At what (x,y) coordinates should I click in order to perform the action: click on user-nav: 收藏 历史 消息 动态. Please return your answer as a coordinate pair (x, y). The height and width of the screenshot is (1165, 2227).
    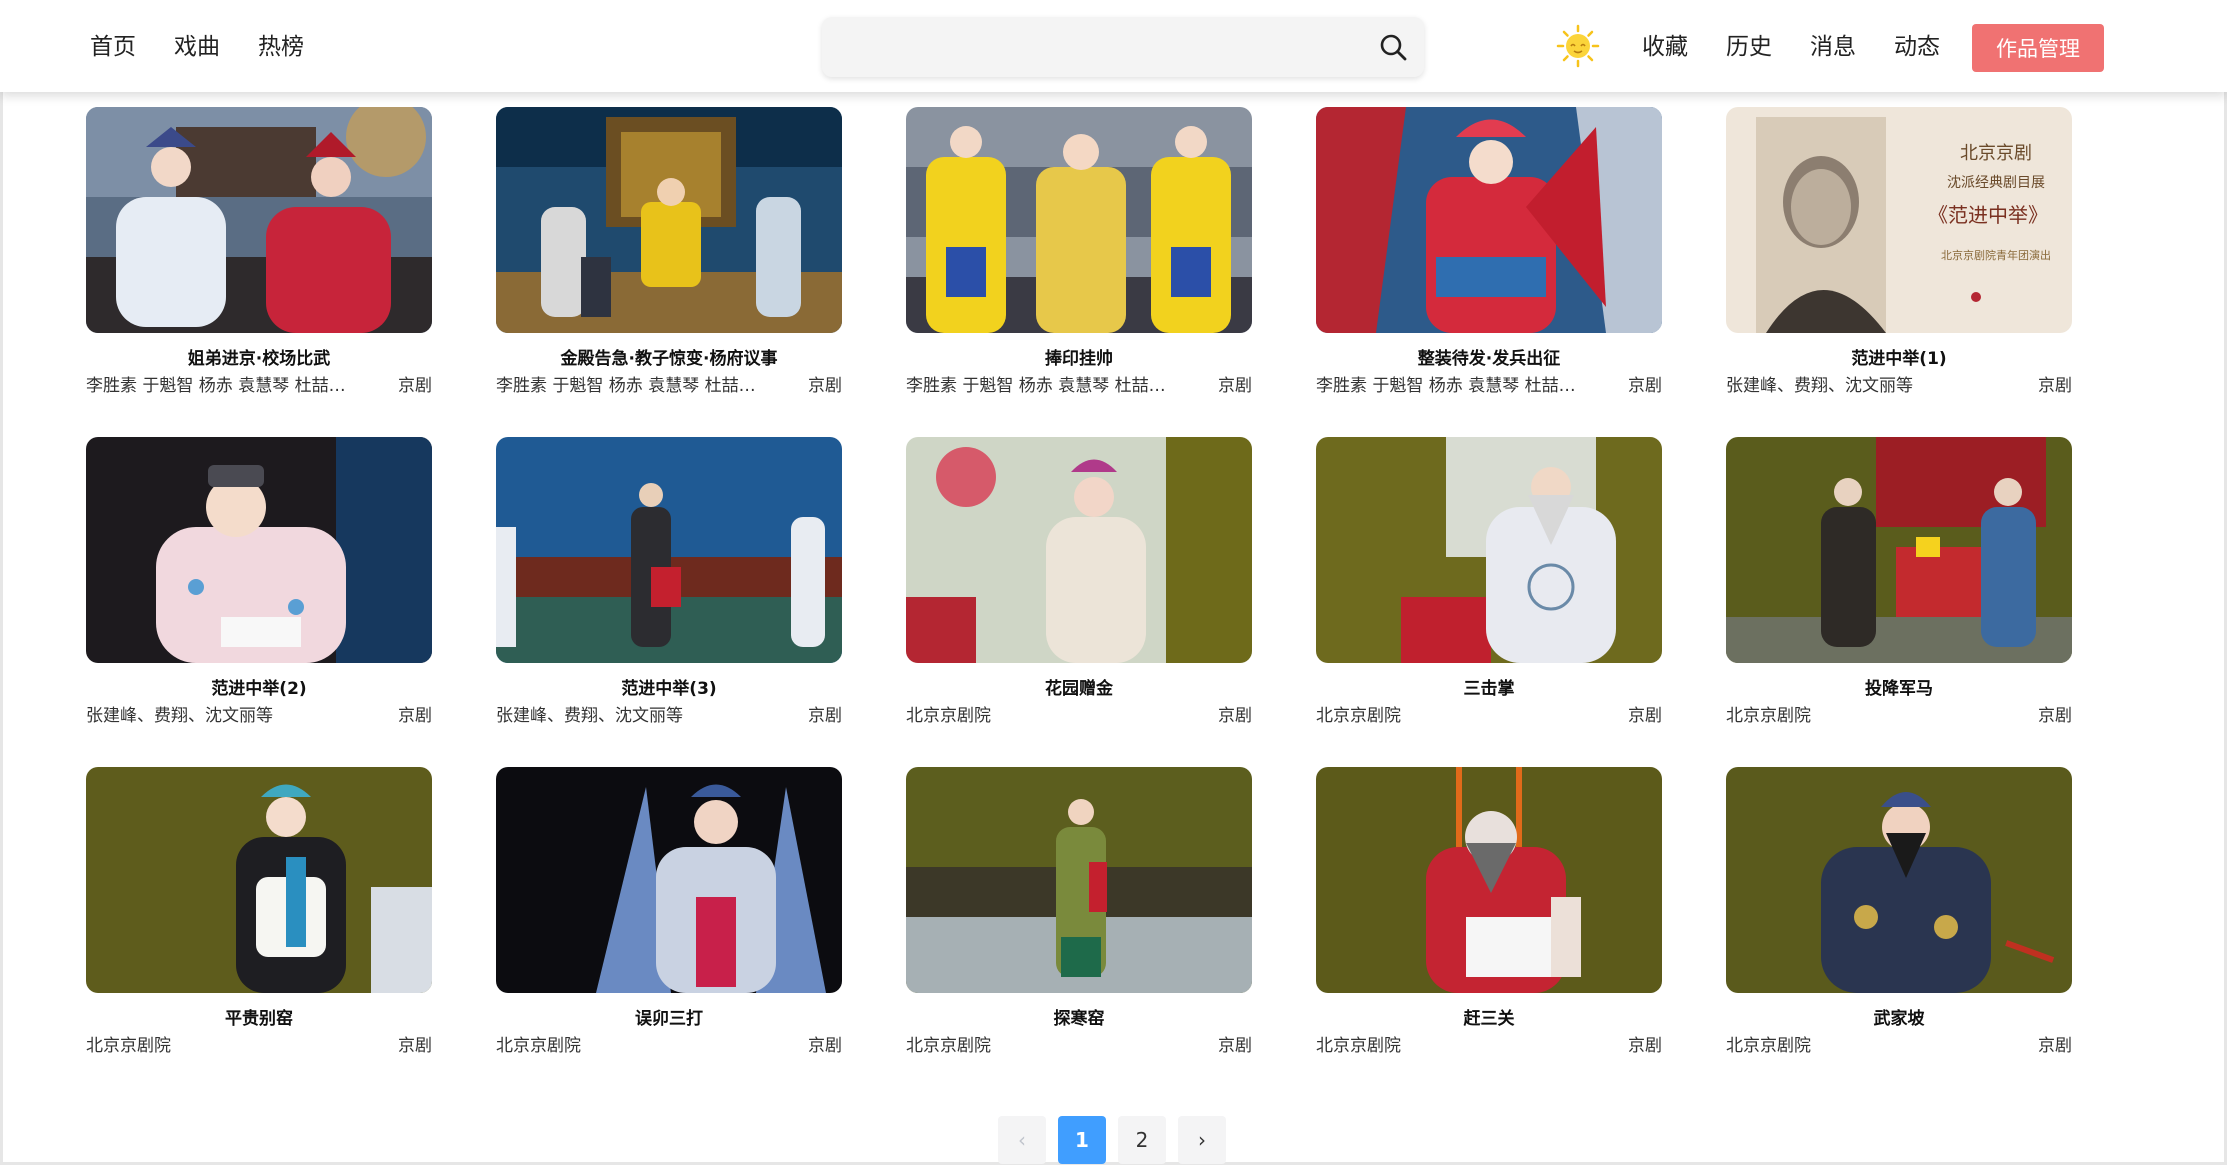
    Looking at the image, I should click on (1791, 47).